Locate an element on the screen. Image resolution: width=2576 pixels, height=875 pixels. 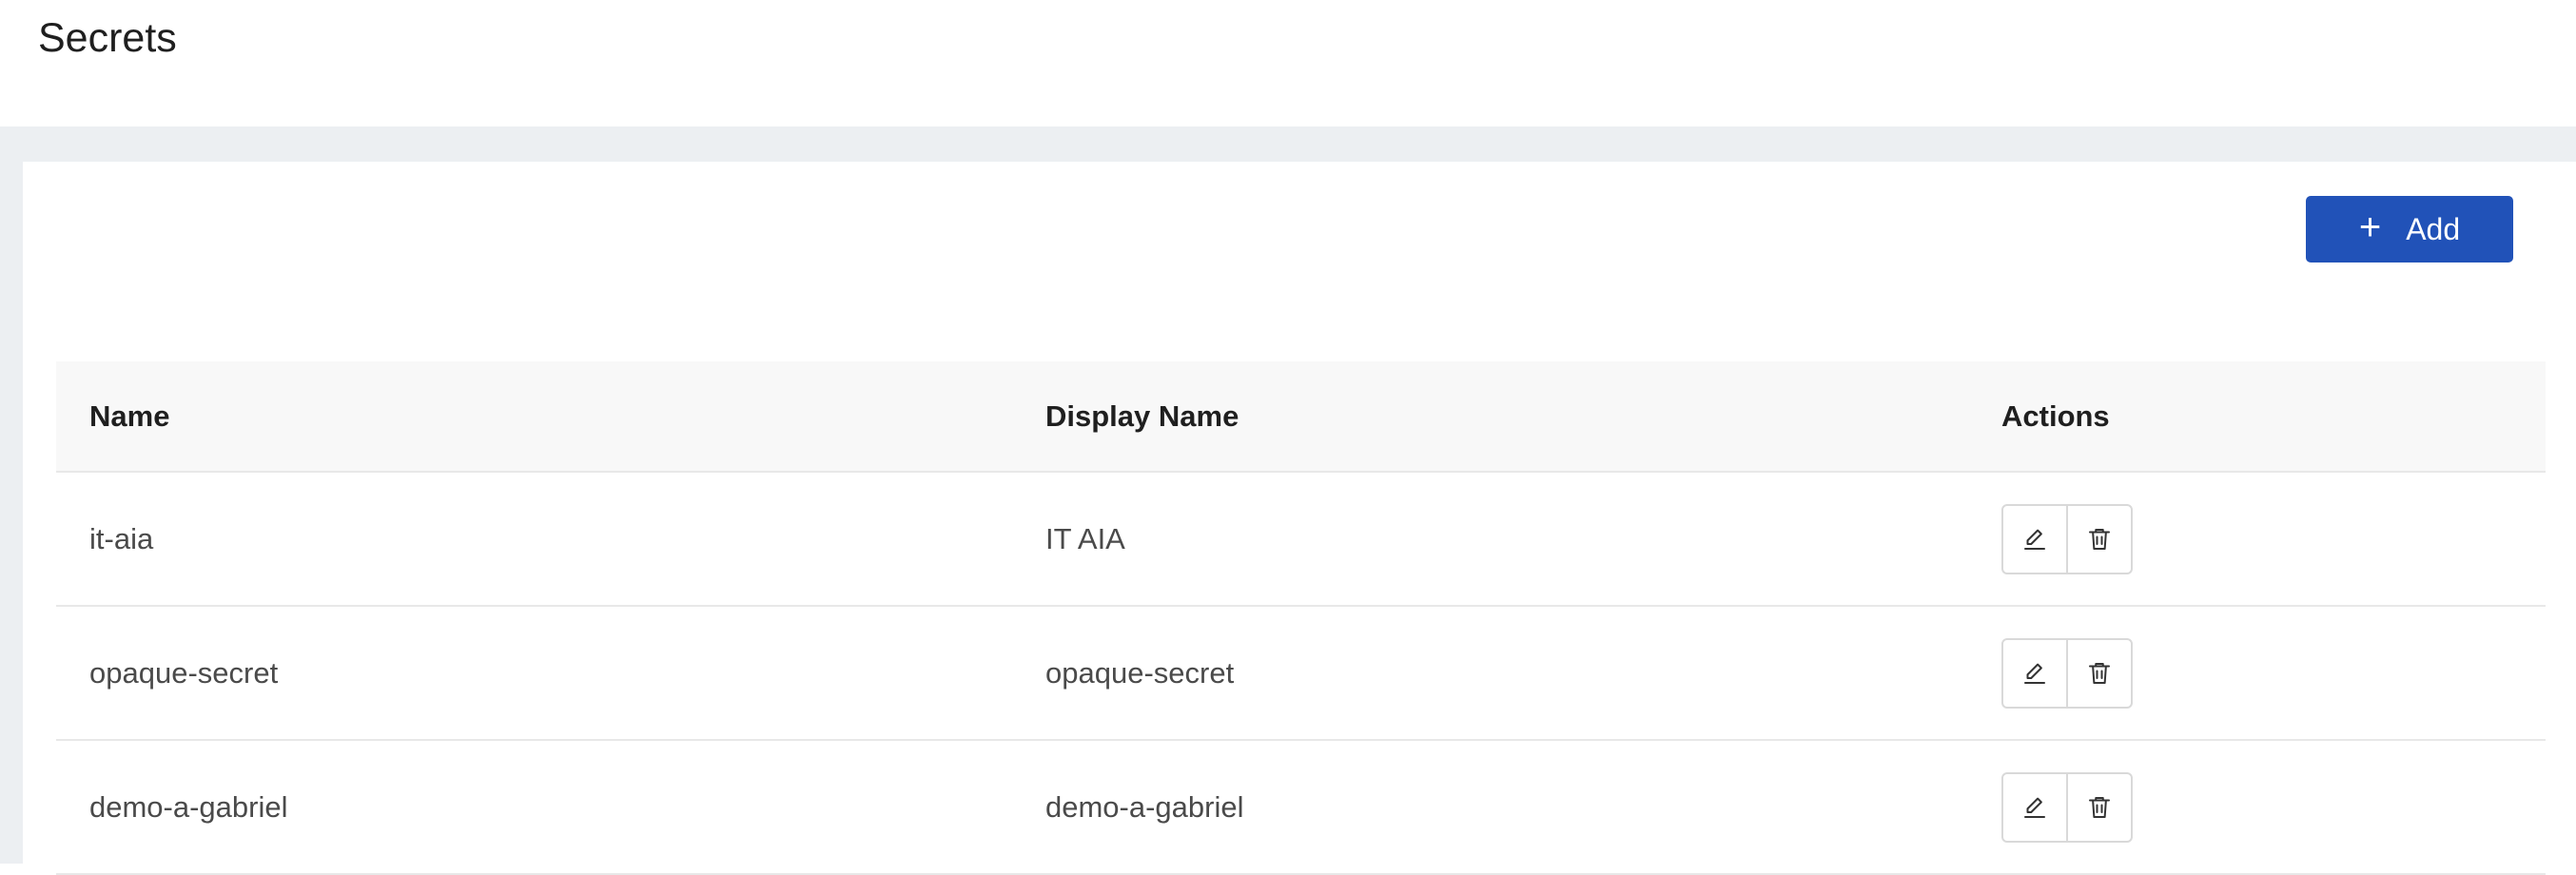
table-row: it-aia IT AIA is located at coordinates (1301, 540).